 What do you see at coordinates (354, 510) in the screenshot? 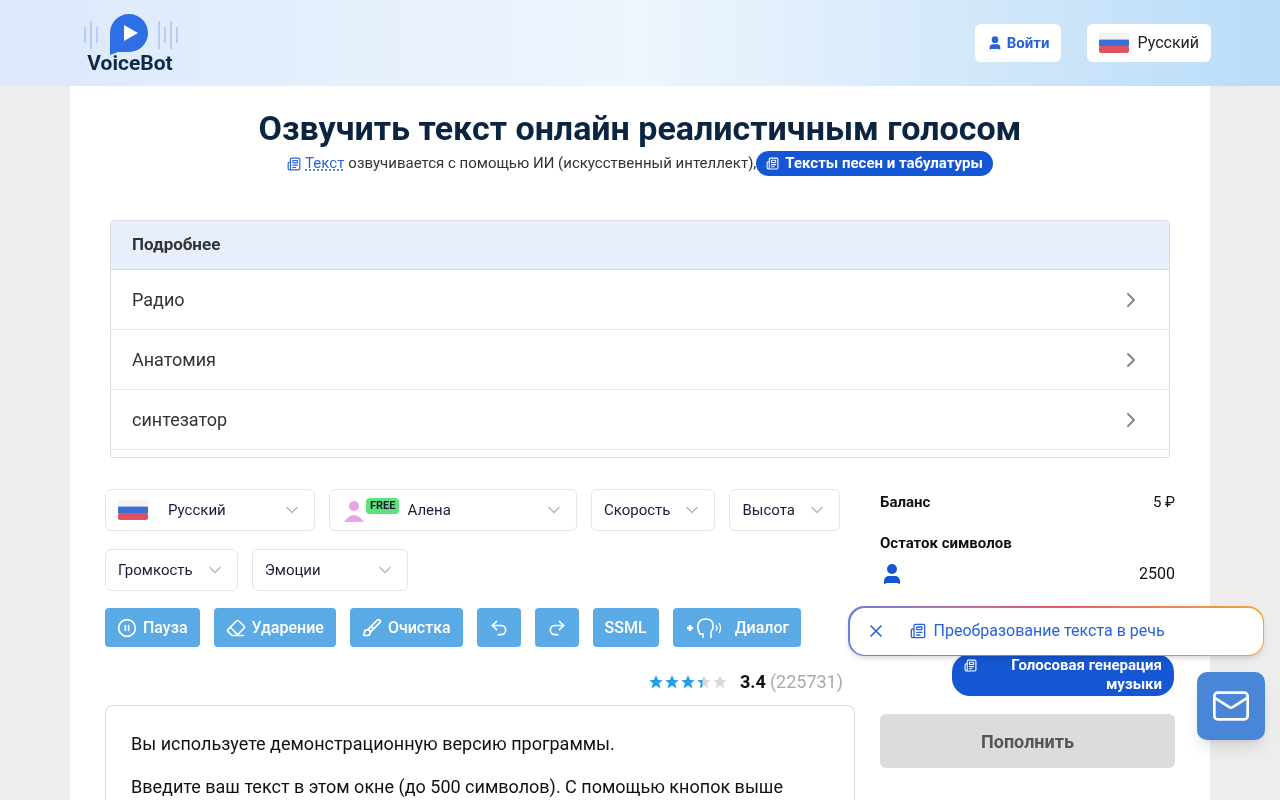
I see `woman-avatar-icon` at bounding box center [354, 510].